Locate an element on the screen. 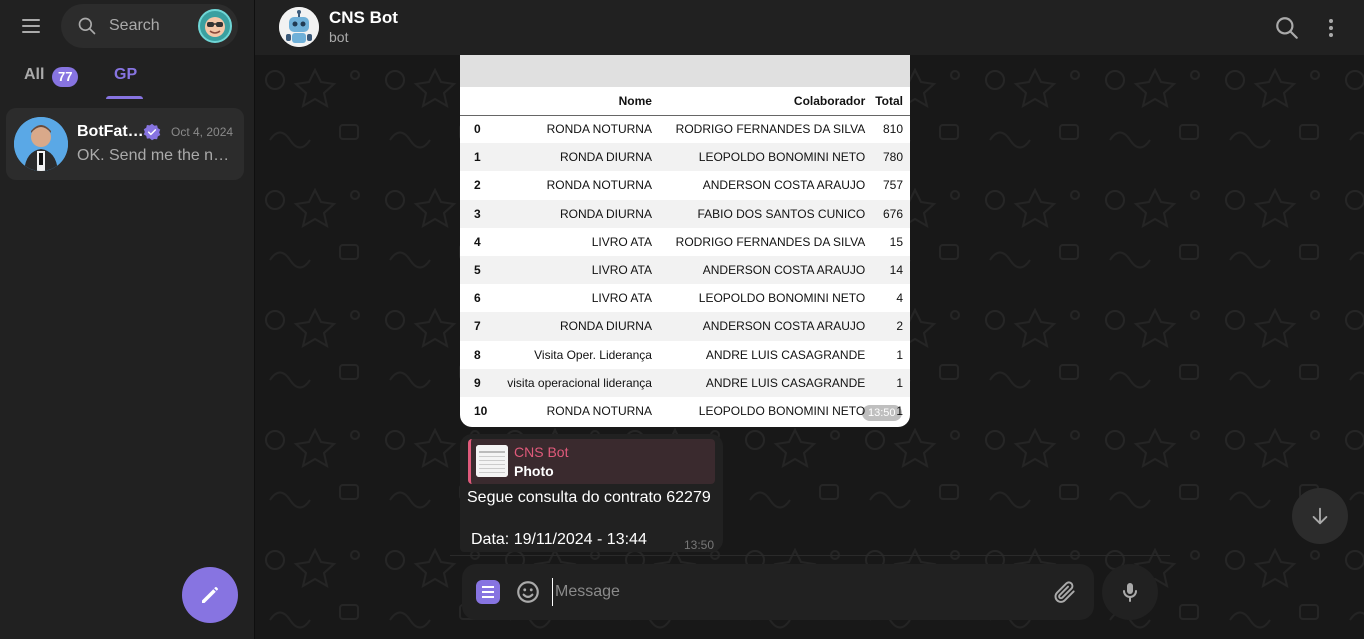  table-cell: 810 is located at coordinates (892, 129).